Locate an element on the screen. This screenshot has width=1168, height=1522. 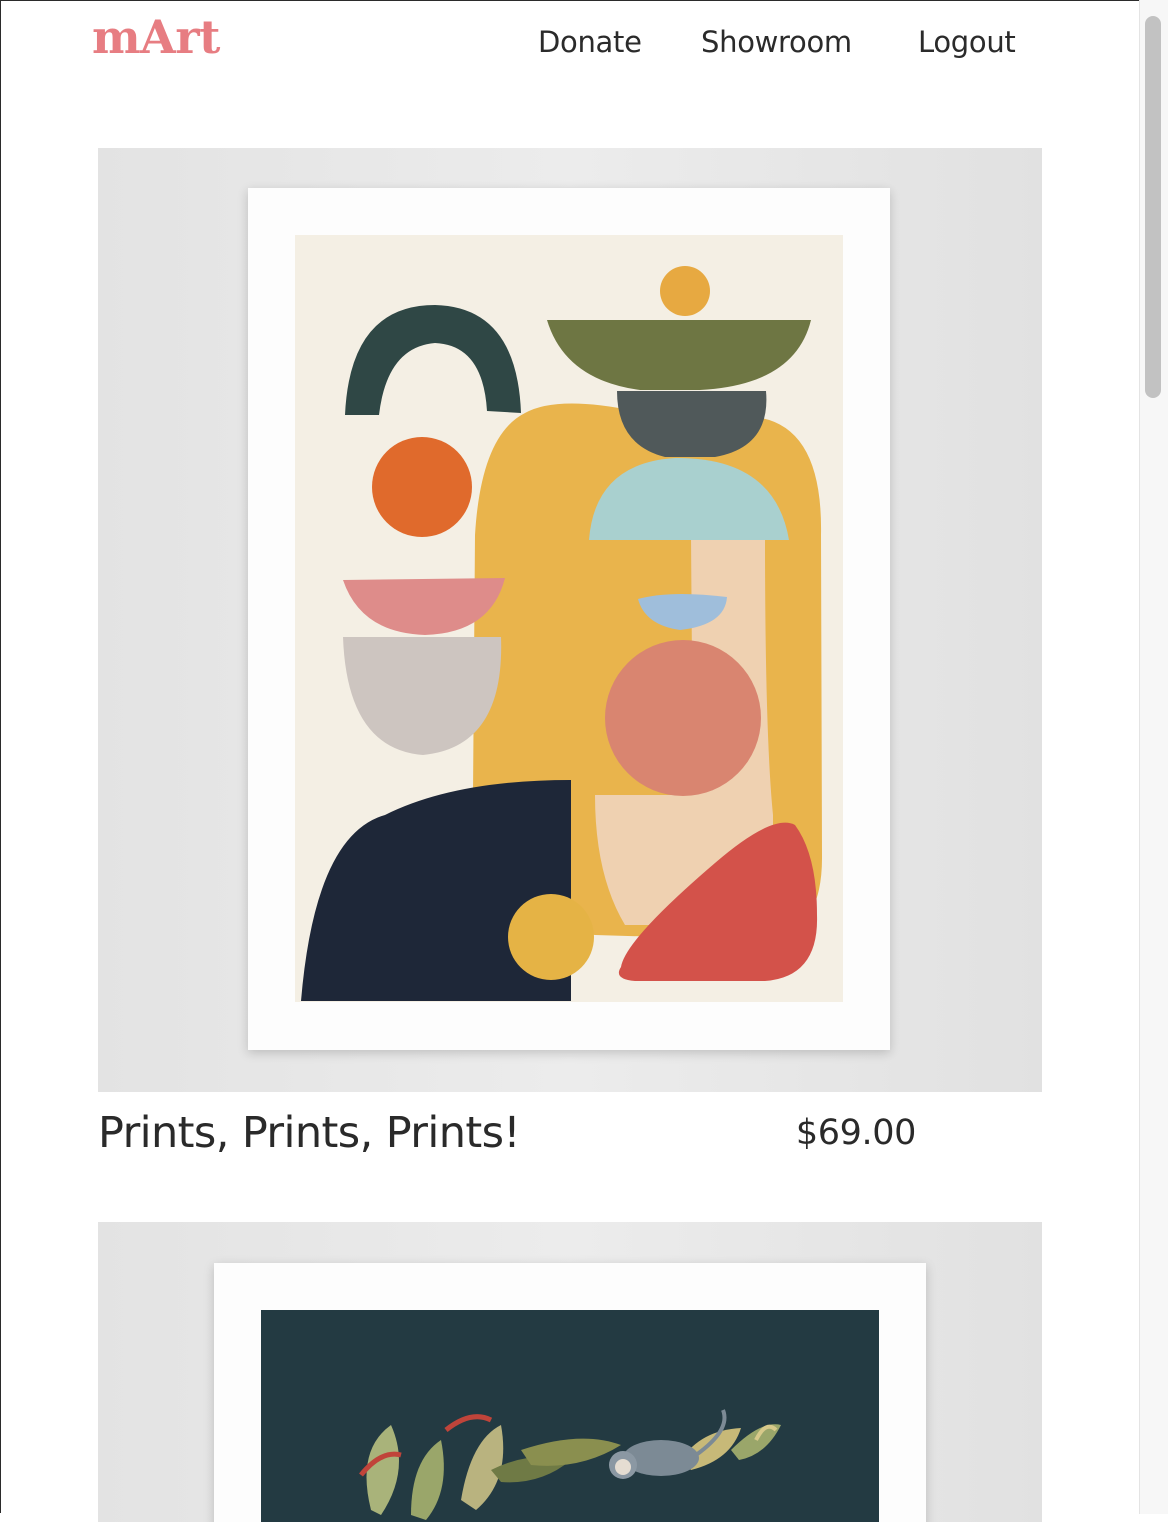
nav-donate-link: Donate is located at coordinates (590, 42).